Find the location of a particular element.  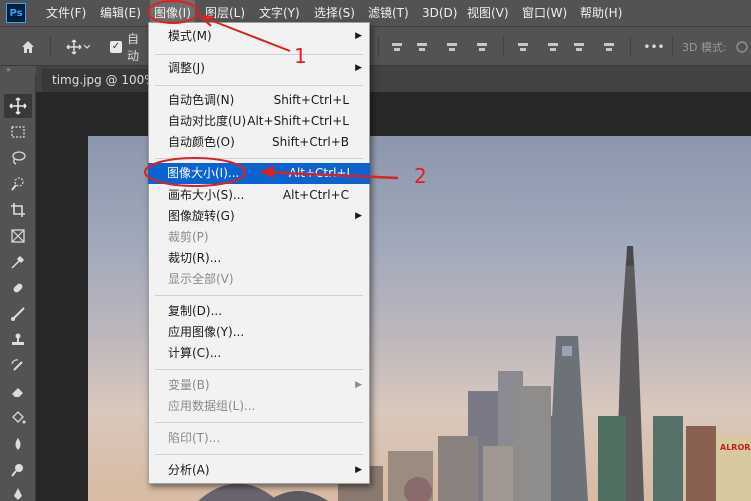

menu-window: 窗口(W) is located at coordinates (544, 13).